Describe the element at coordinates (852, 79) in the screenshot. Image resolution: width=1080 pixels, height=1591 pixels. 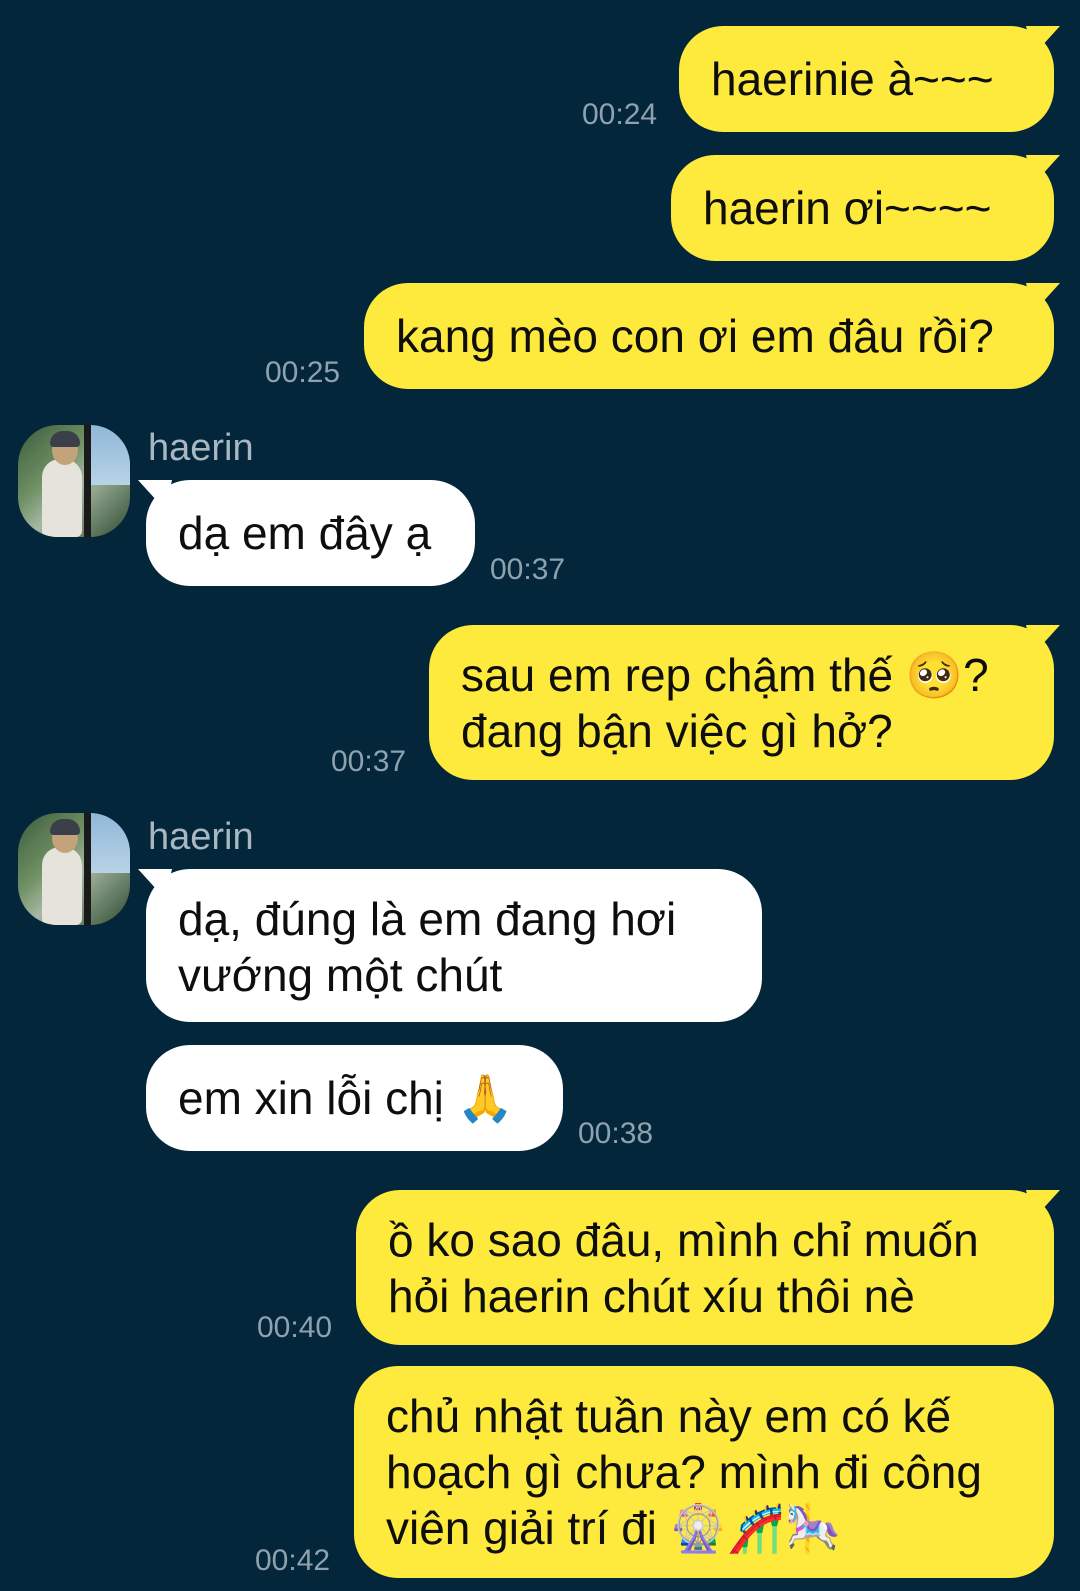
I see `message-text: haerinie à~~~` at that location.